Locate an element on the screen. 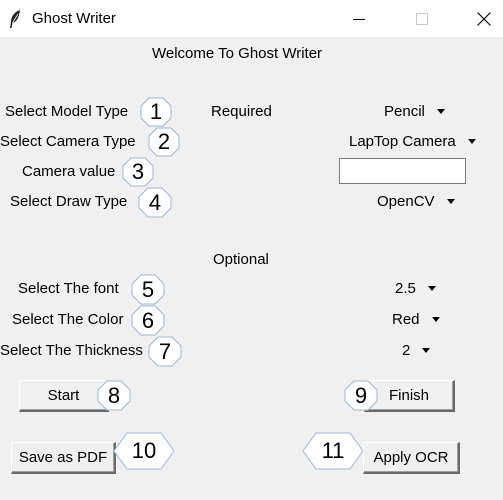 This screenshot has width=503, height=500. model-type-dropdown: Pencil is located at coordinates (414, 112).